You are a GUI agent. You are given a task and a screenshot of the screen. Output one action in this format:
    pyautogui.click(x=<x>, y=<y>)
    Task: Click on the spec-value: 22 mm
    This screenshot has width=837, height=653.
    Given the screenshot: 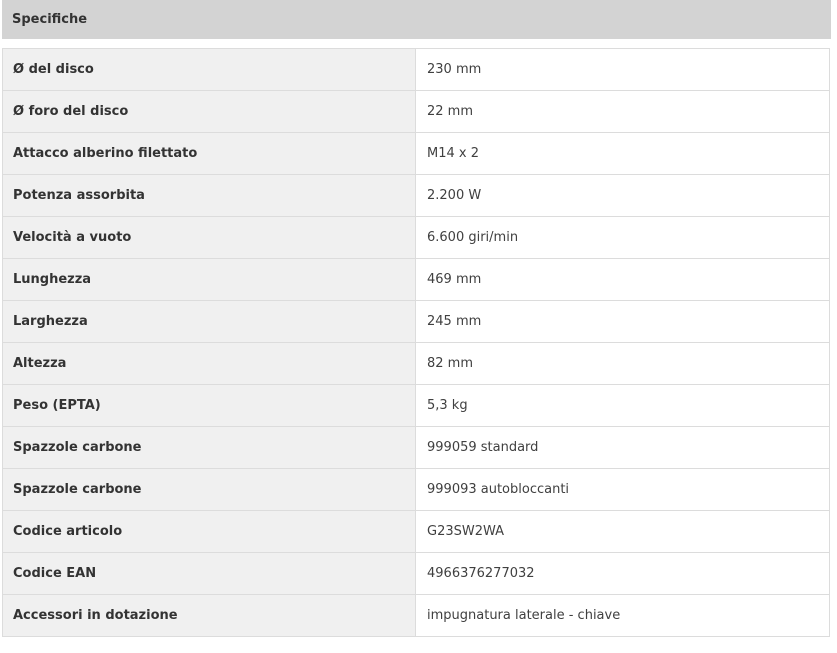 What is the action you would take?
    pyautogui.click(x=622, y=111)
    